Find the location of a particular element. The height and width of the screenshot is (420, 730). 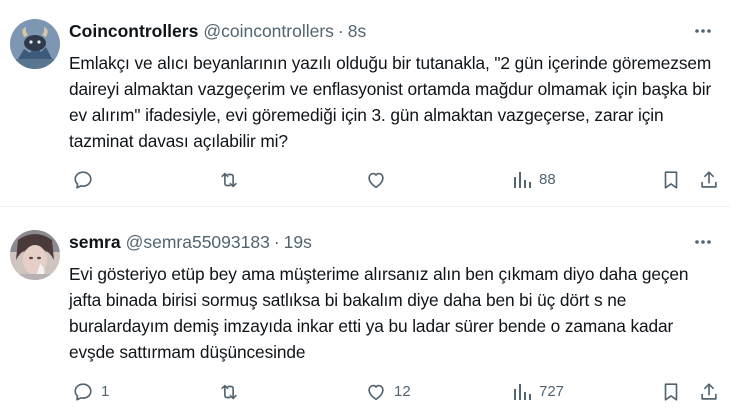

reply-button: 1 is located at coordinates (90, 392).